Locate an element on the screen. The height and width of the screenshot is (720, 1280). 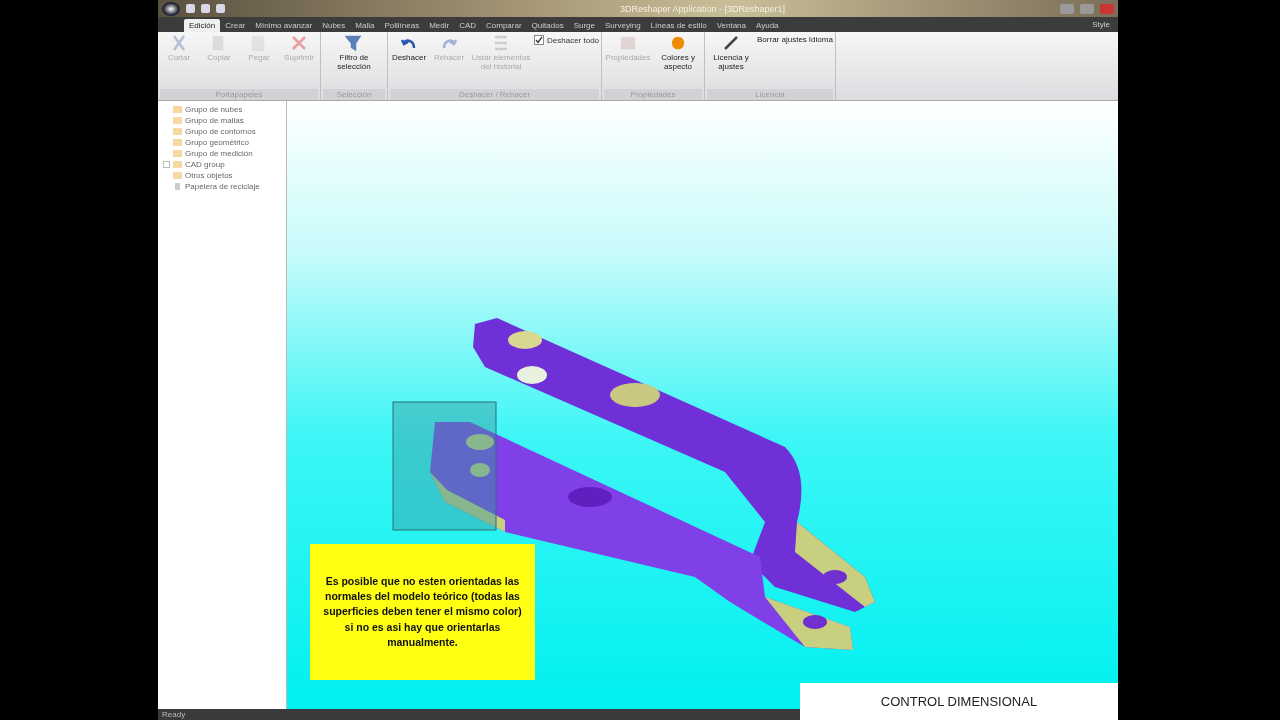
filter-icon is located at coordinates (354, 43).